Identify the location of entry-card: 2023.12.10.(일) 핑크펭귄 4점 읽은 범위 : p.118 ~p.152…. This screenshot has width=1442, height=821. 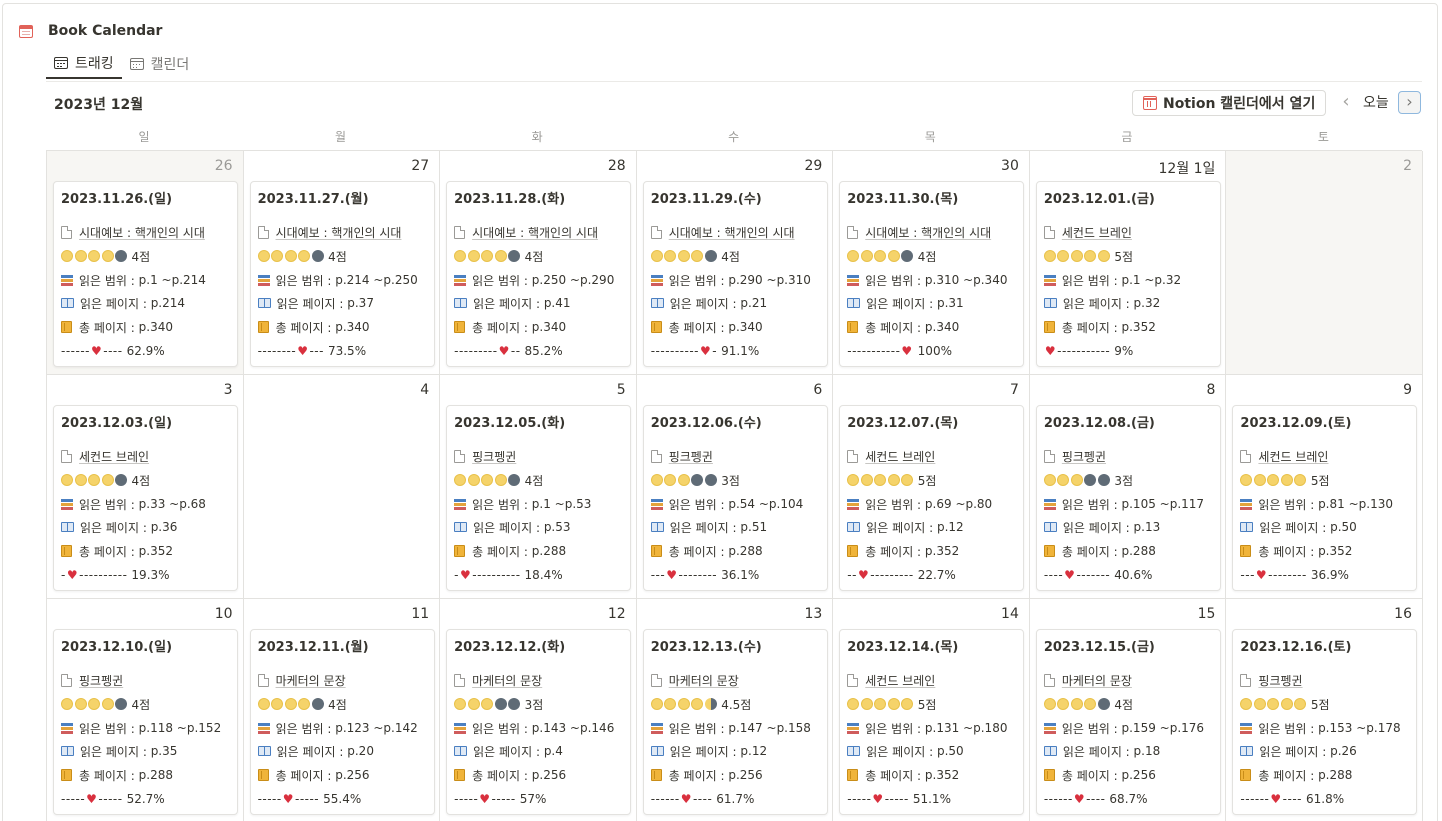
(145, 722).